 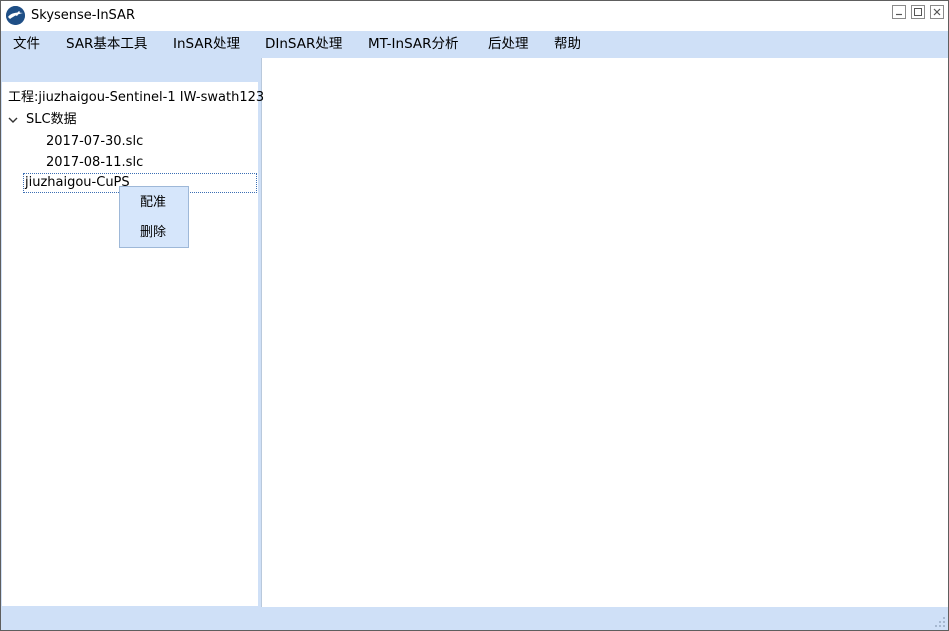 What do you see at coordinates (153, 203) in the screenshot?
I see `context-menu-register: 配准` at bounding box center [153, 203].